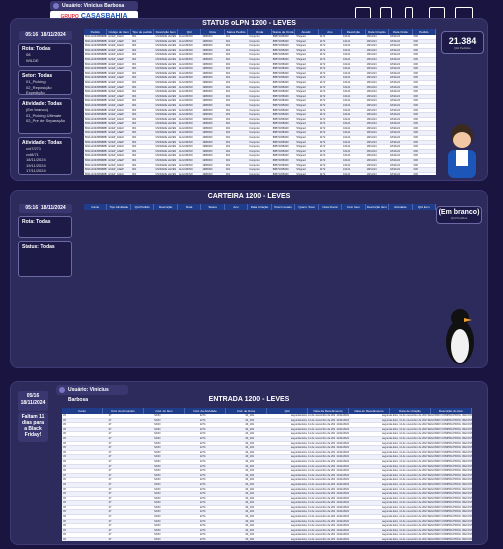 The image size is (503, 549). Describe the element at coordinates (45, 227) in the screenshot. I see `filter-rota: Rota: Todas` at that location.